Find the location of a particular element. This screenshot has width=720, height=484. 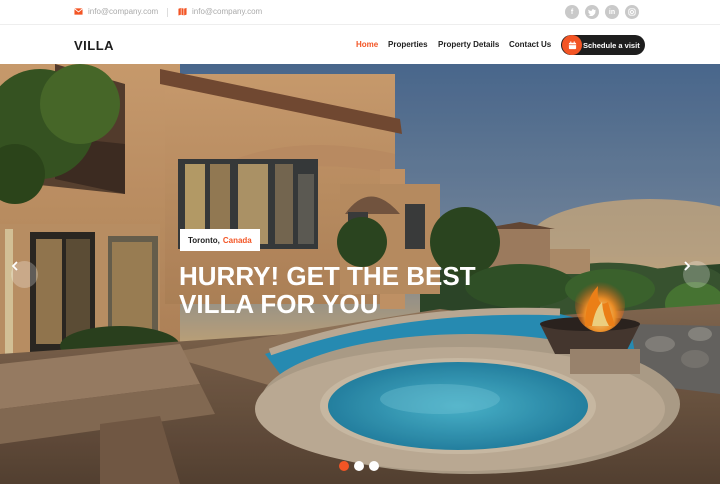

logo: VILLA is located at coordinates (94, 45).